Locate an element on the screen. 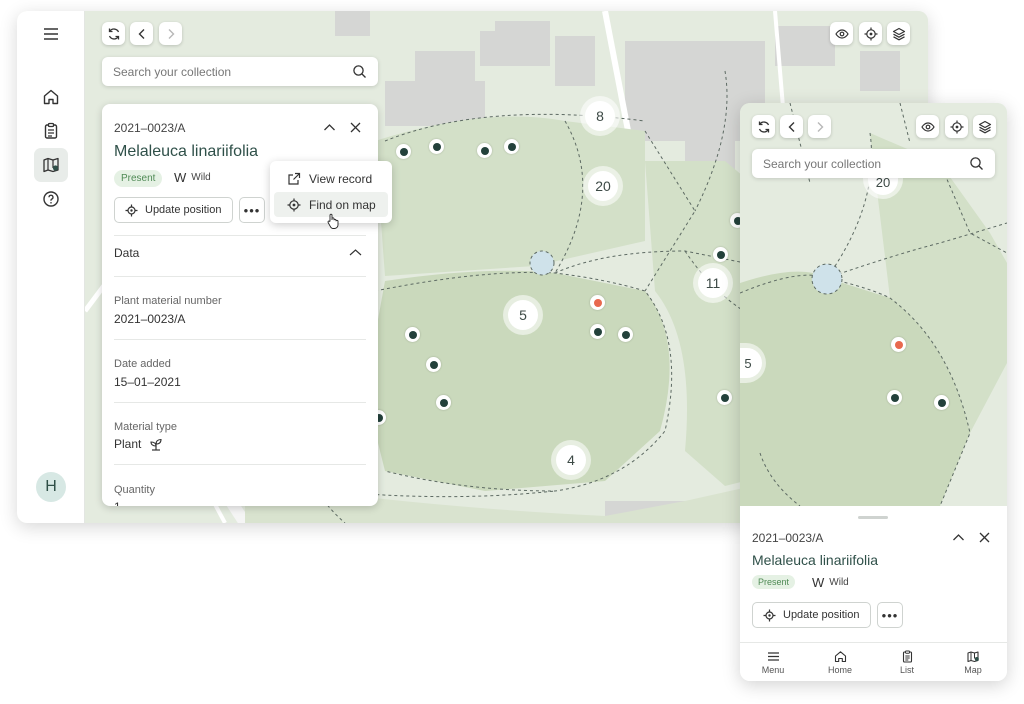 This screenshot has height=704, width=1024. data-section-collapse-button is located at coordinates (355, 252).